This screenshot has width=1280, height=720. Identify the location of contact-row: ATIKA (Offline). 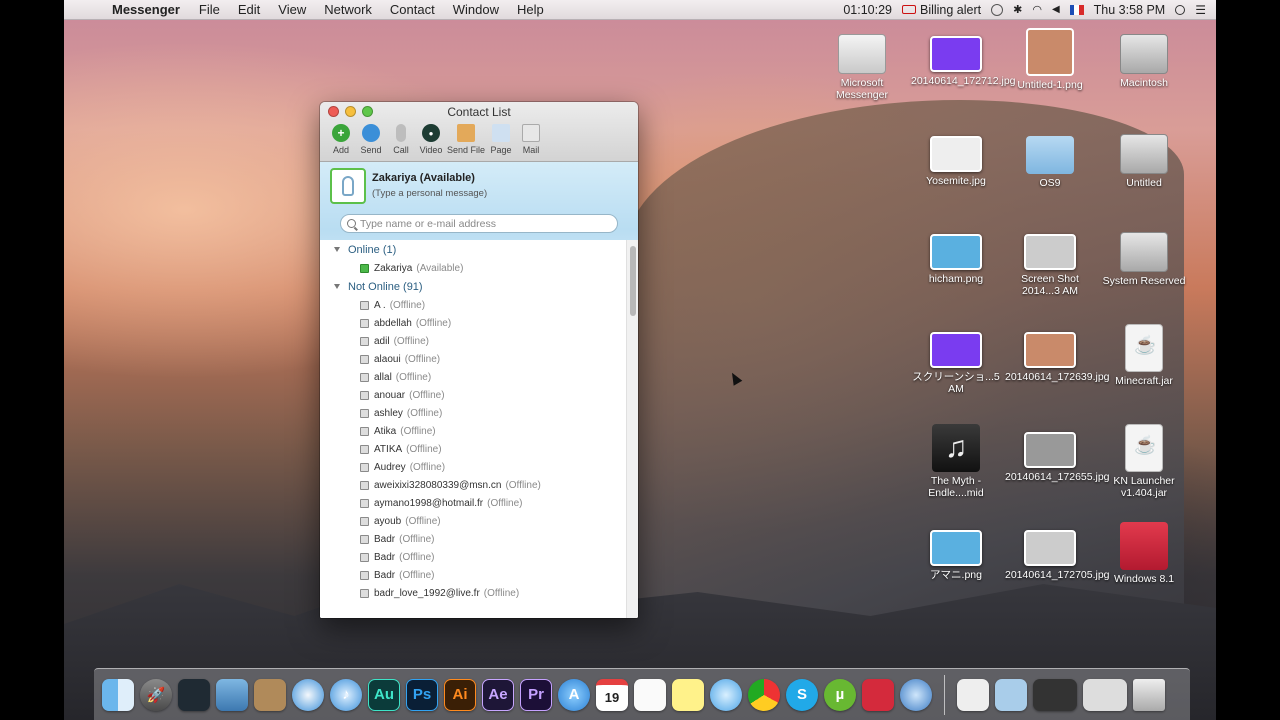
(473, 449).